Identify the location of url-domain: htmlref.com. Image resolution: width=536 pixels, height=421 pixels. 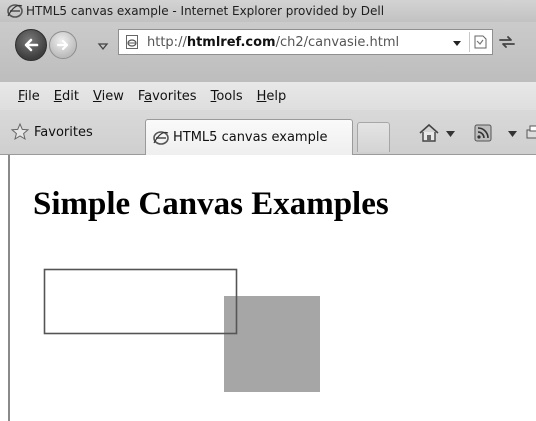
(231, 42).